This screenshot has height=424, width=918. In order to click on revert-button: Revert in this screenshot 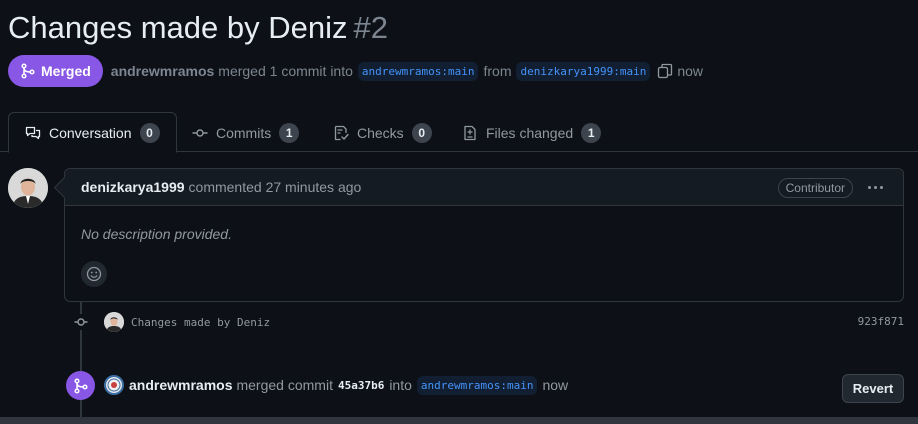, I will do `click(873, 388)`.